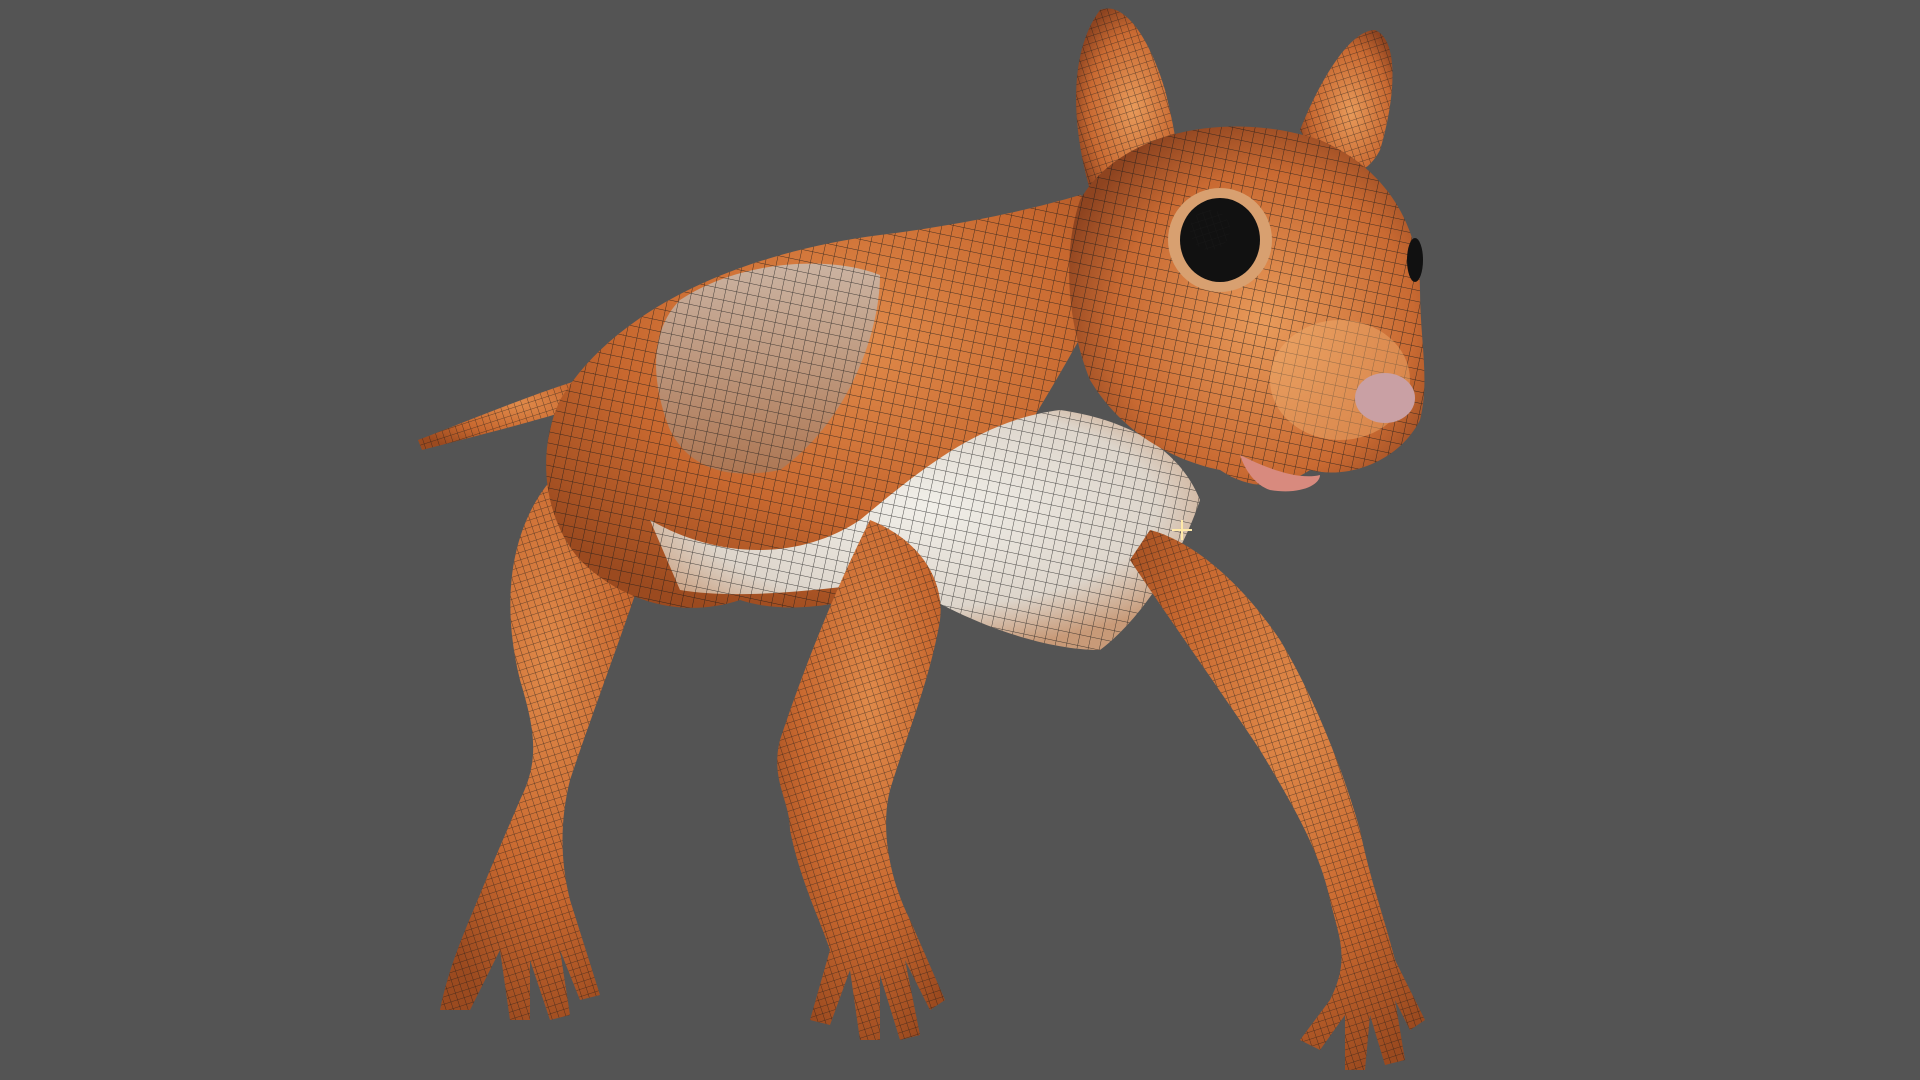  Describe the element at coordinates (1220, 240) in the screenshot. I see `model-eye` at that location.